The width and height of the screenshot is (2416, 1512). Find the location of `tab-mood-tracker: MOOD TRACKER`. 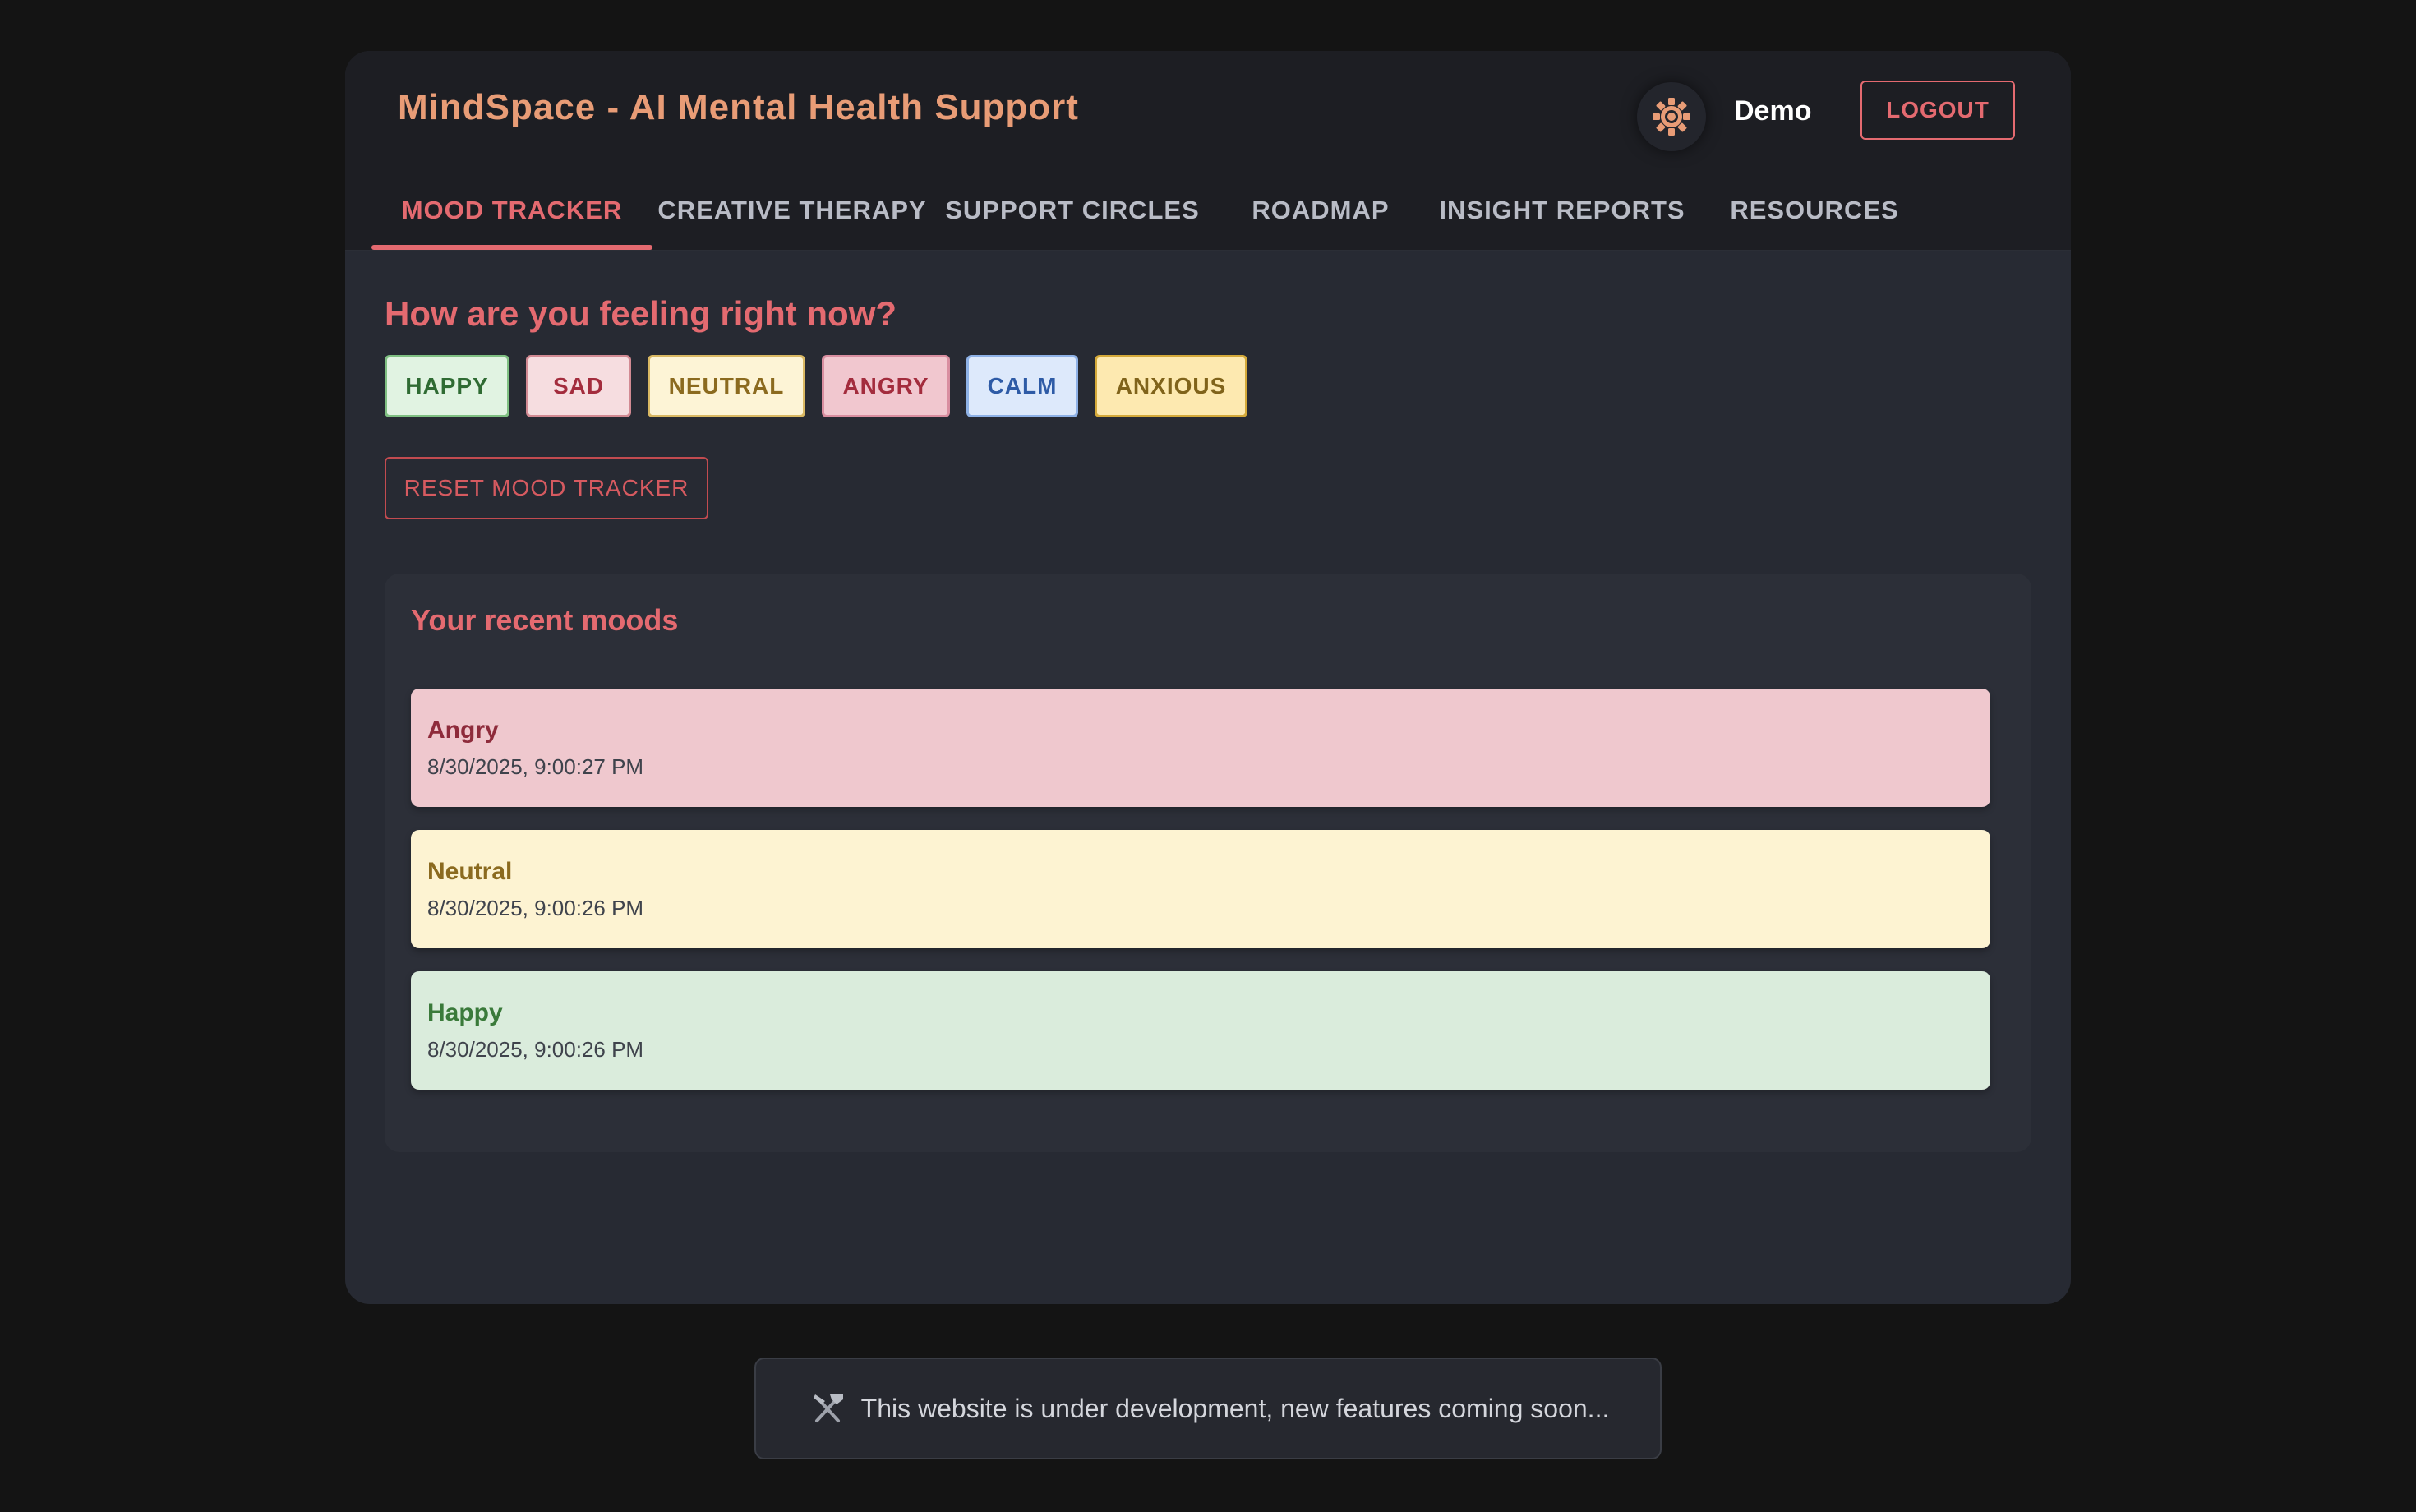

tab-mood-tracker: MOOD TRACKER is located at coordinates (512, 210).